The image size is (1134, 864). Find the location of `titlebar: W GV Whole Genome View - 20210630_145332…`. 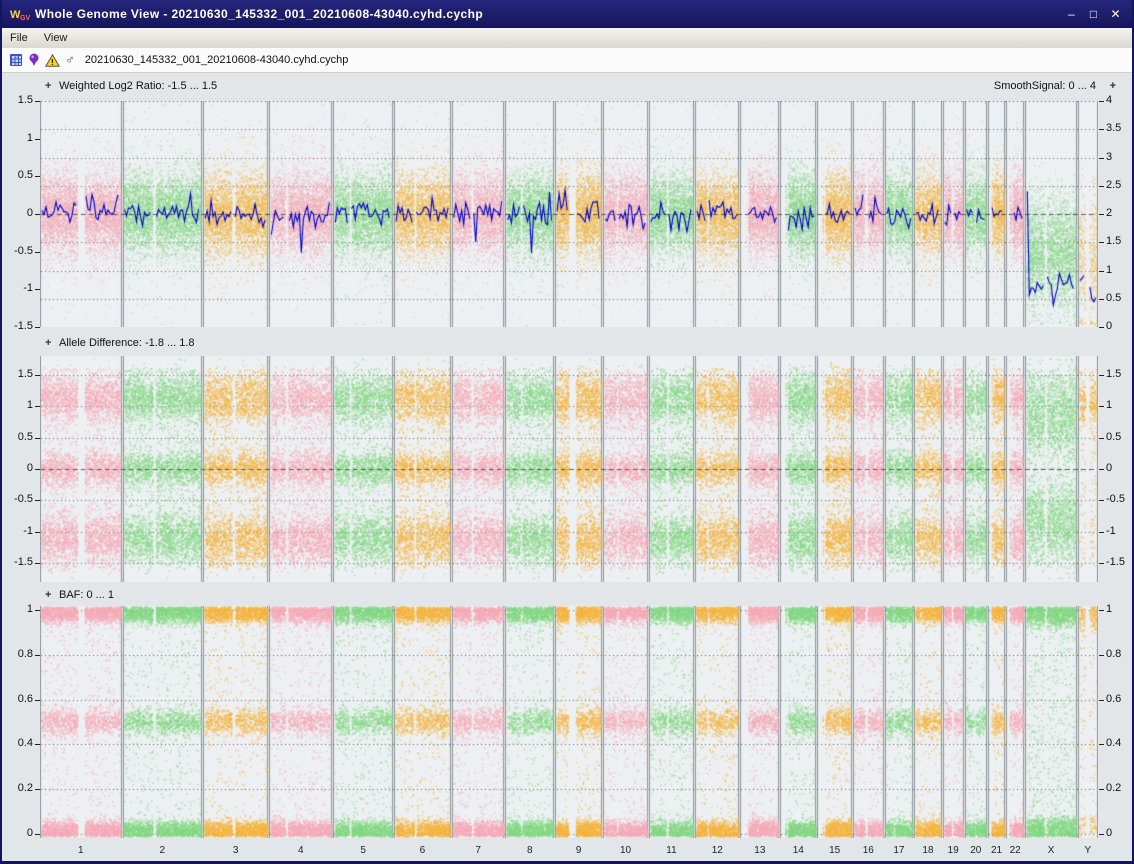

titlebar: W GV Whole Genome View - 20210630_145332… is located at coordinates (567, 14).